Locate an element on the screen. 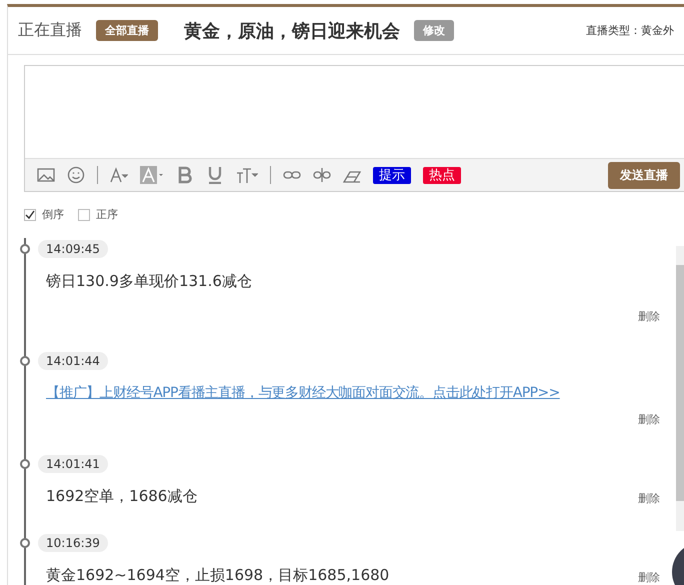 The image size is (684, 585). scrollbar is located at coordinates (680, 388).